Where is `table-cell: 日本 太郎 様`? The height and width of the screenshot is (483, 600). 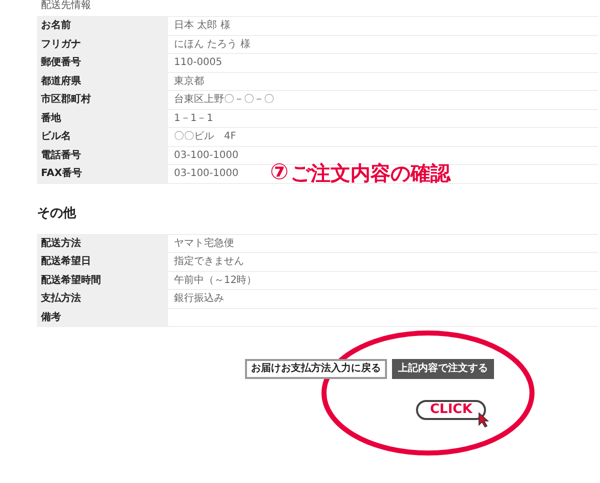
table-cell: 日本 太郎 様 is located at coordinates (202, 25).